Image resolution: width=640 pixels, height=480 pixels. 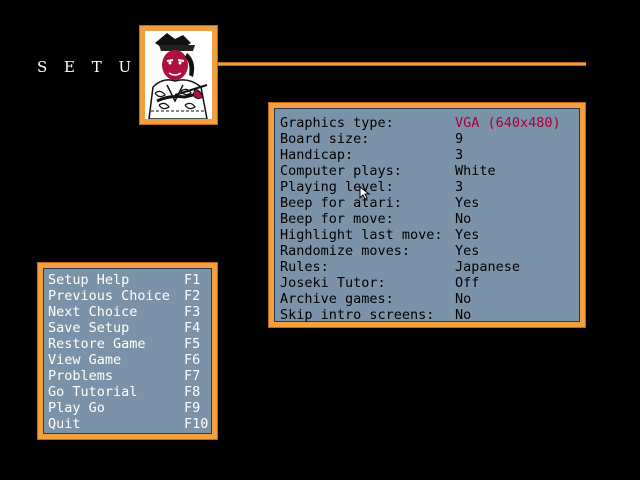 I want to click on setting-label: Highlight last move:, so click(x=361, y=235).